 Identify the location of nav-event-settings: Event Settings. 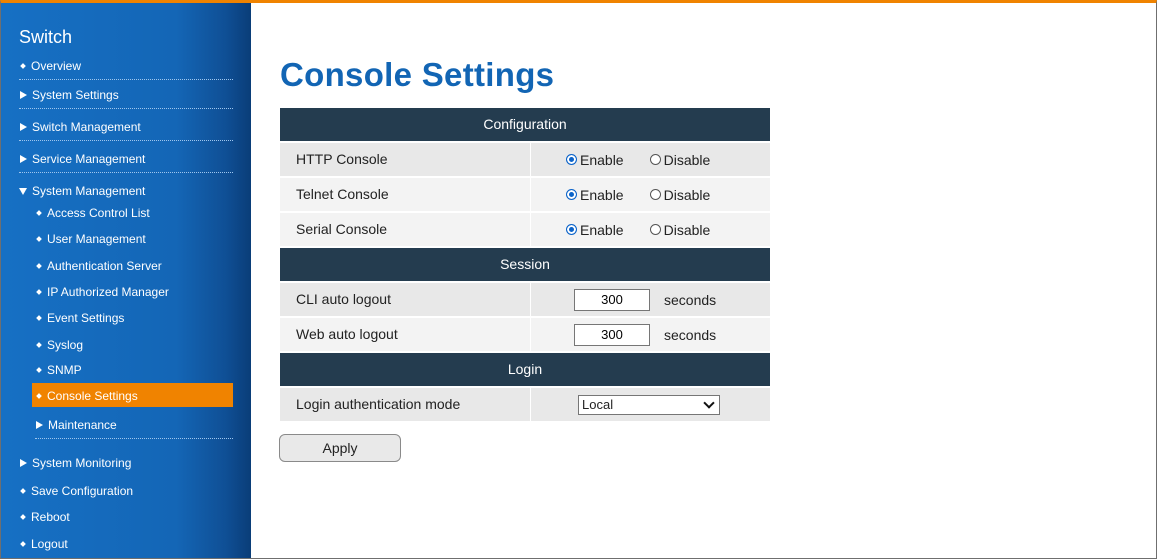
(134, 318).